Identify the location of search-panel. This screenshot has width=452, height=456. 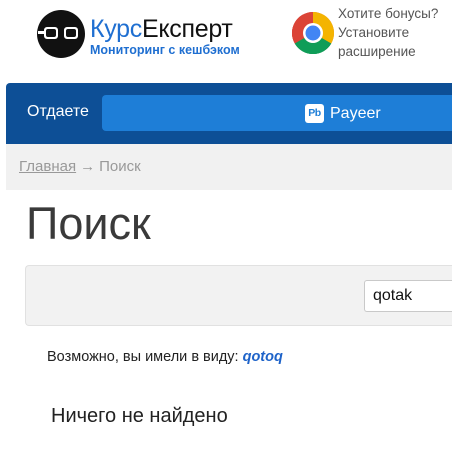
(238, 295).